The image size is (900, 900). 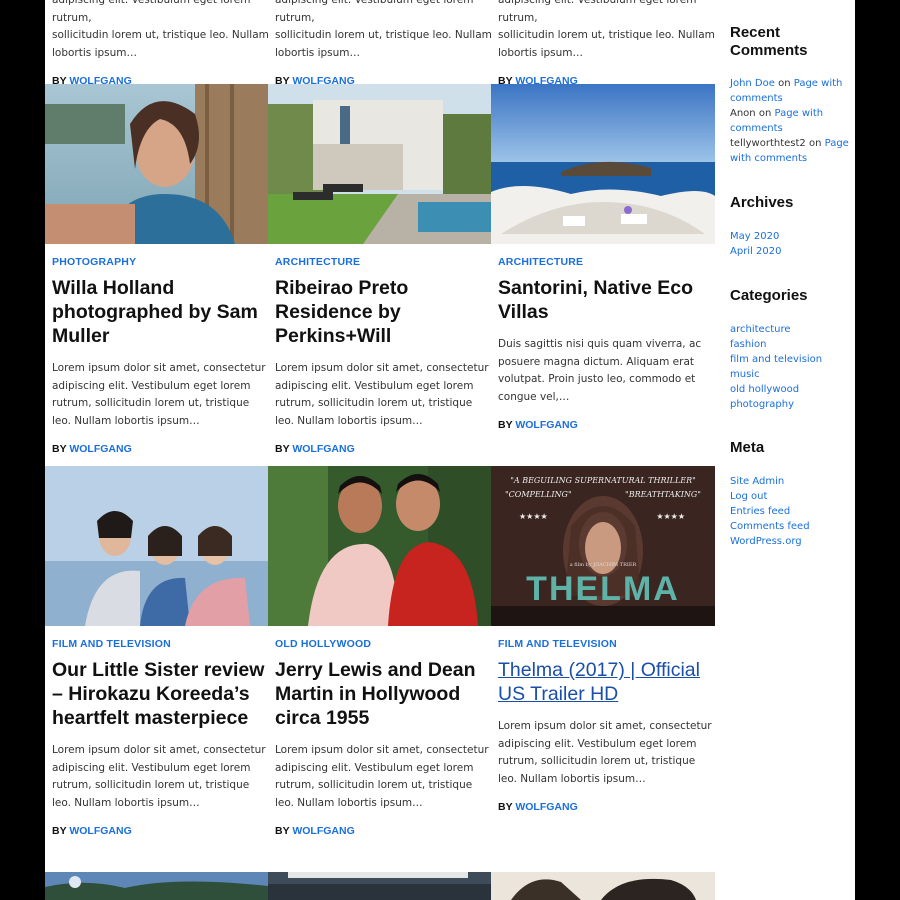 What do you see at coordinates (603, 565) in the screenshot?
I see `poster-credit: a film by JOACHIM TRIER` at bounding box center [603, 565].